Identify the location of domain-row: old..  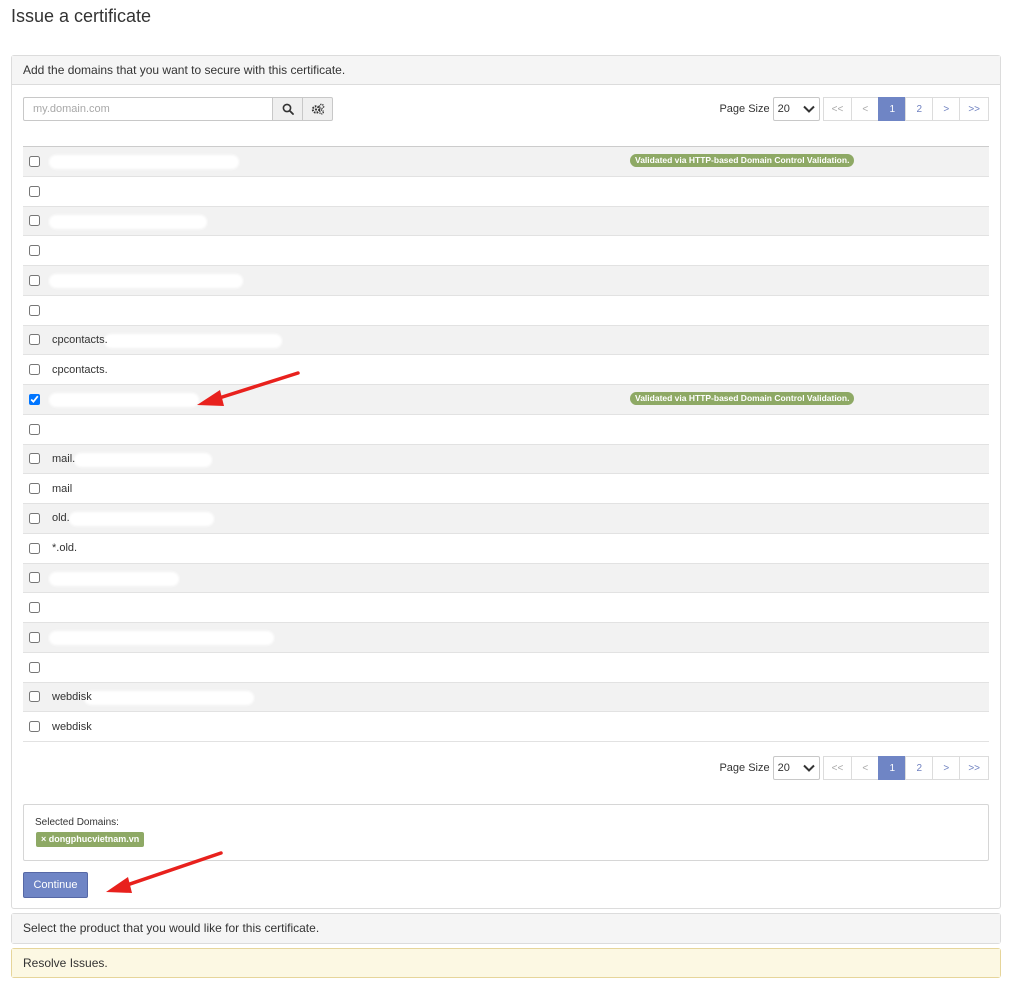
(506, 519).